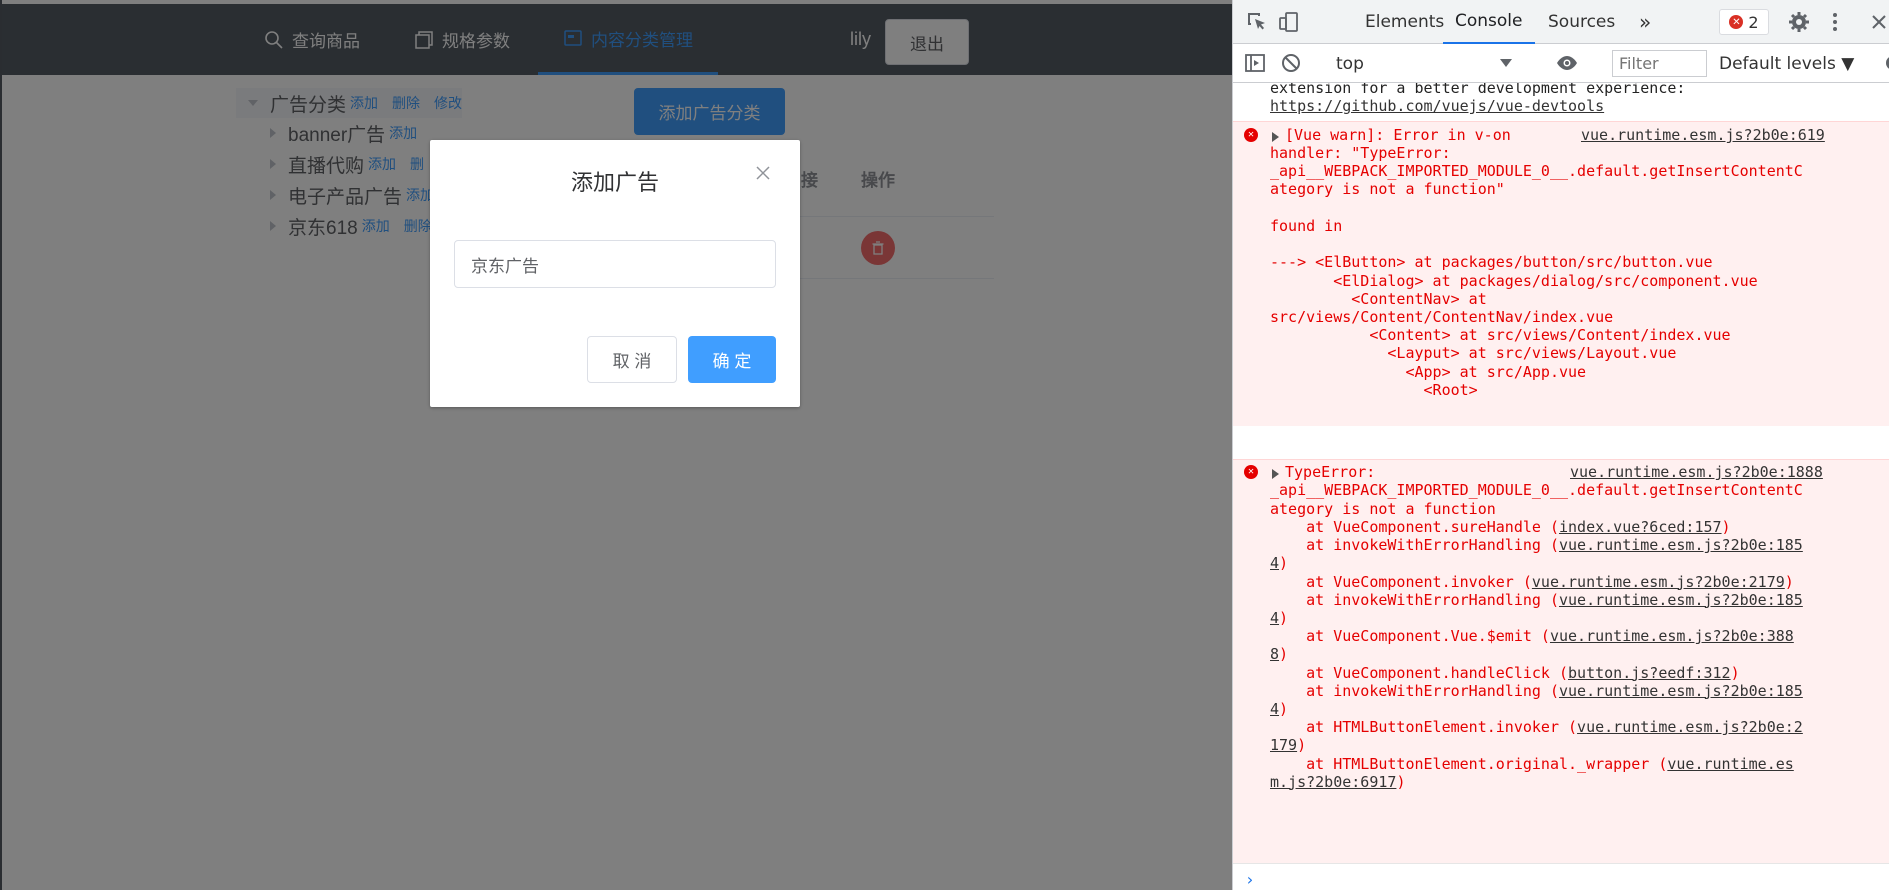 The width and height of the screenshot is (1889, 890). What do you see at coordinates (1437, 106) in the screenshot?
I see `devtools-link: https://github.com/vuejs/vue-devtools` at bounding box center [1437, 106].